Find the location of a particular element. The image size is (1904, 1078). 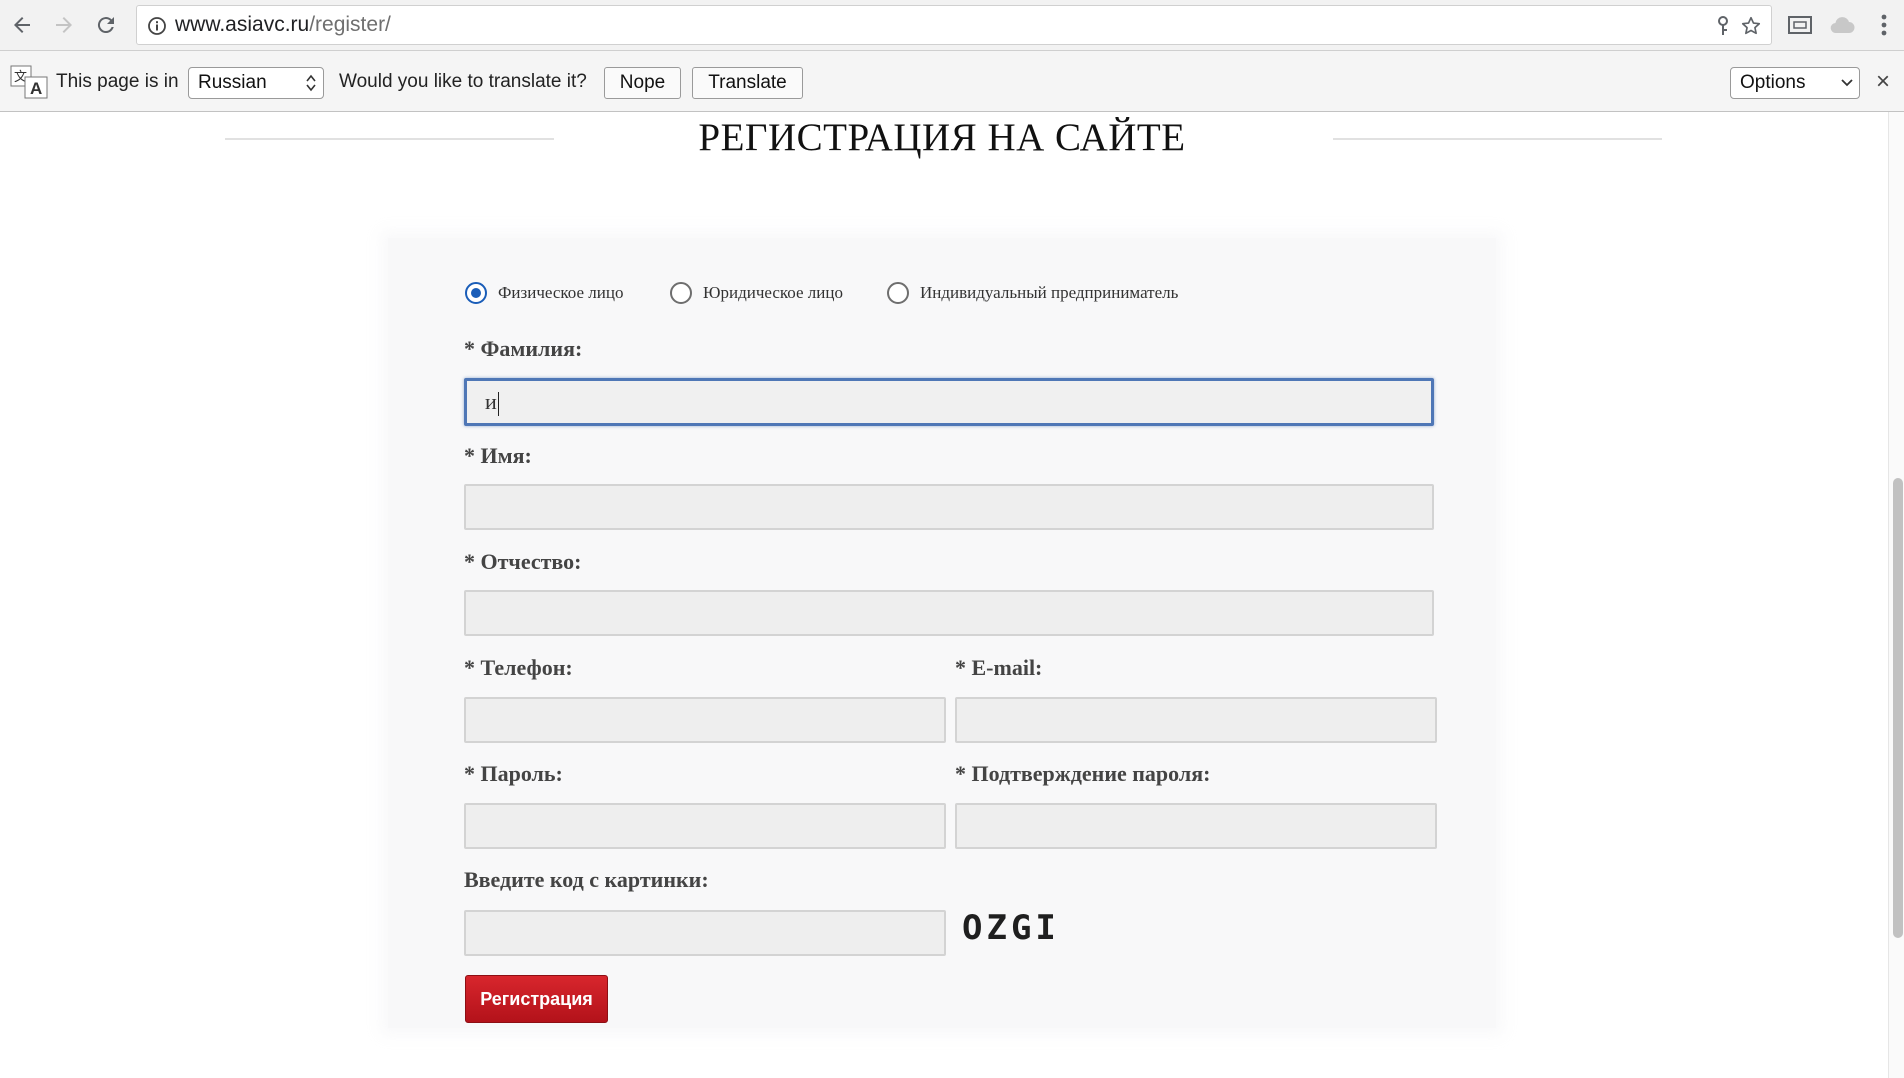

password-confirm-input is located at coordinates (1196, 826).